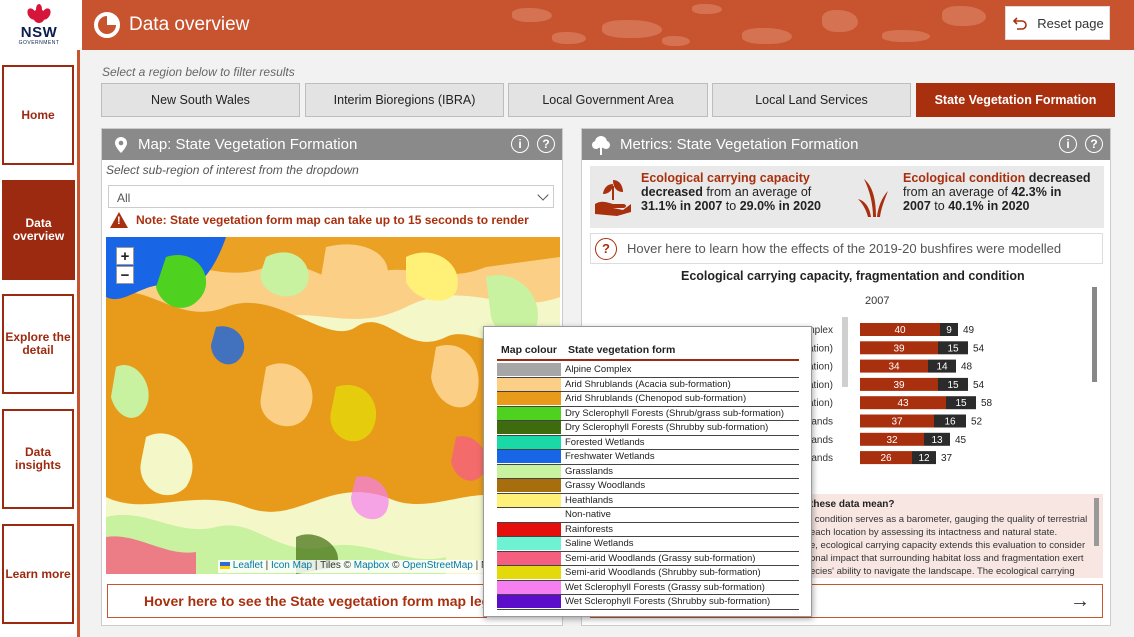  What do you see at coordinates (672, 192) in the screenshot?
I see `capacity-direction: decreased` at bounding box center [672, 192].